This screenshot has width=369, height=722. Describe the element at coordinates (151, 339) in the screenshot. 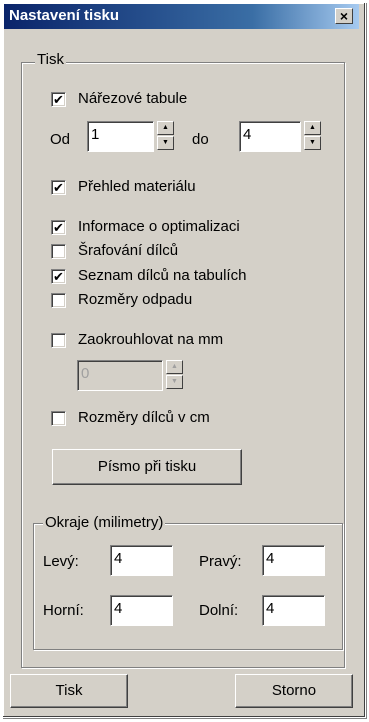

I see `round-to-mm-label: Zaokrouhlovat na mm` at that location.